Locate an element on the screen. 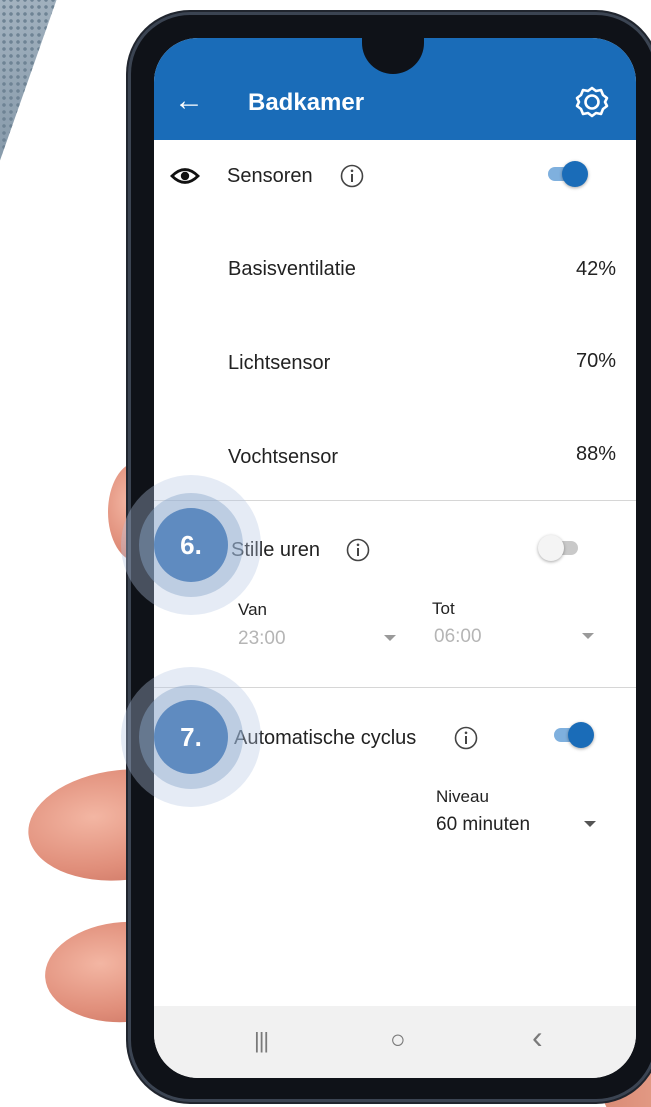 The image size is (651, 1107). callout-marker-7: 7. is located at coordinates (191, 737).